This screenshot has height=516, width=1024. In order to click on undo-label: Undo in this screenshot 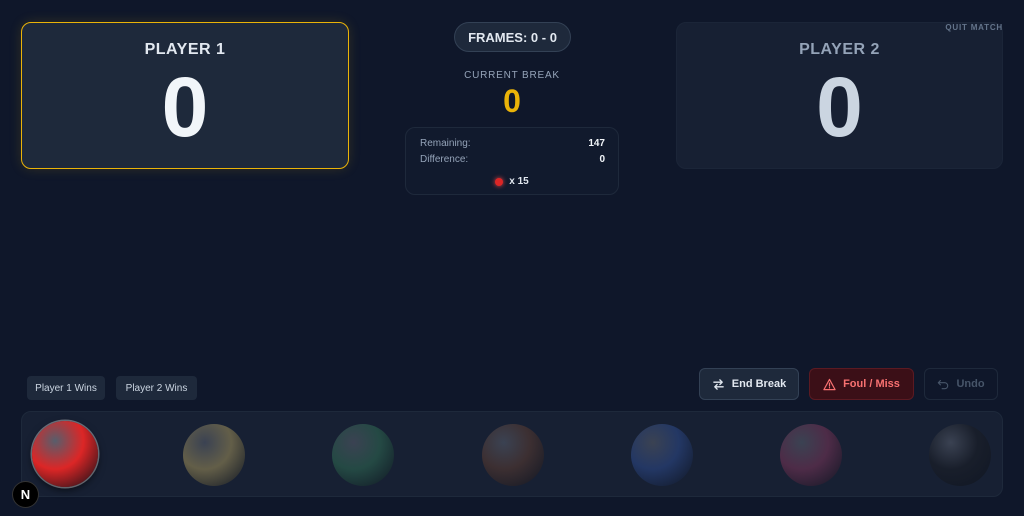, I will do `click(970, 384)`.